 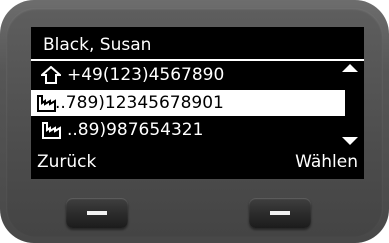 I want to click on list-item-office-number: ..89)987654321, so click(x=197, y=130).